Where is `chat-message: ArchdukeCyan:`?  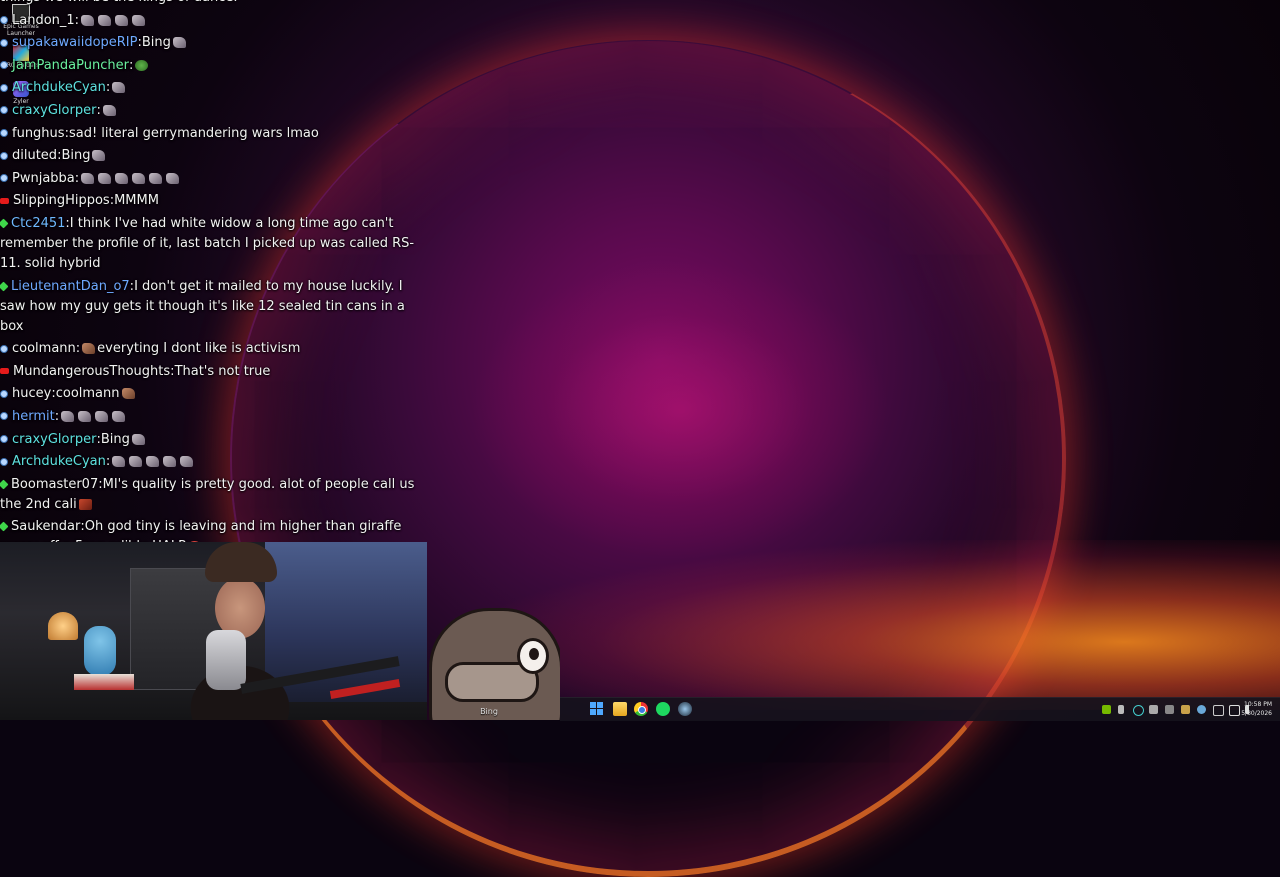 chat-message: ArchdukeCyan: is located at coordinates (214, 88).